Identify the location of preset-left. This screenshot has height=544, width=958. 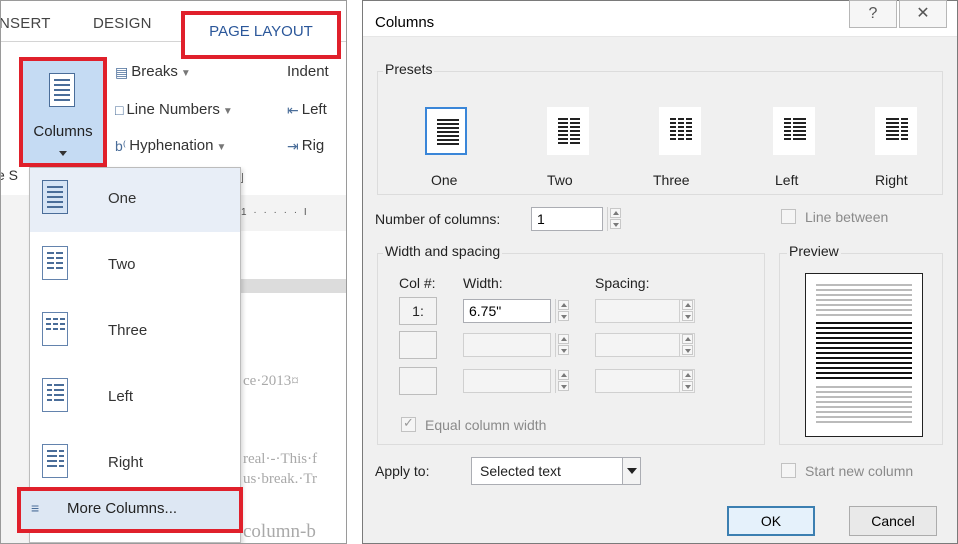
(792, 132).